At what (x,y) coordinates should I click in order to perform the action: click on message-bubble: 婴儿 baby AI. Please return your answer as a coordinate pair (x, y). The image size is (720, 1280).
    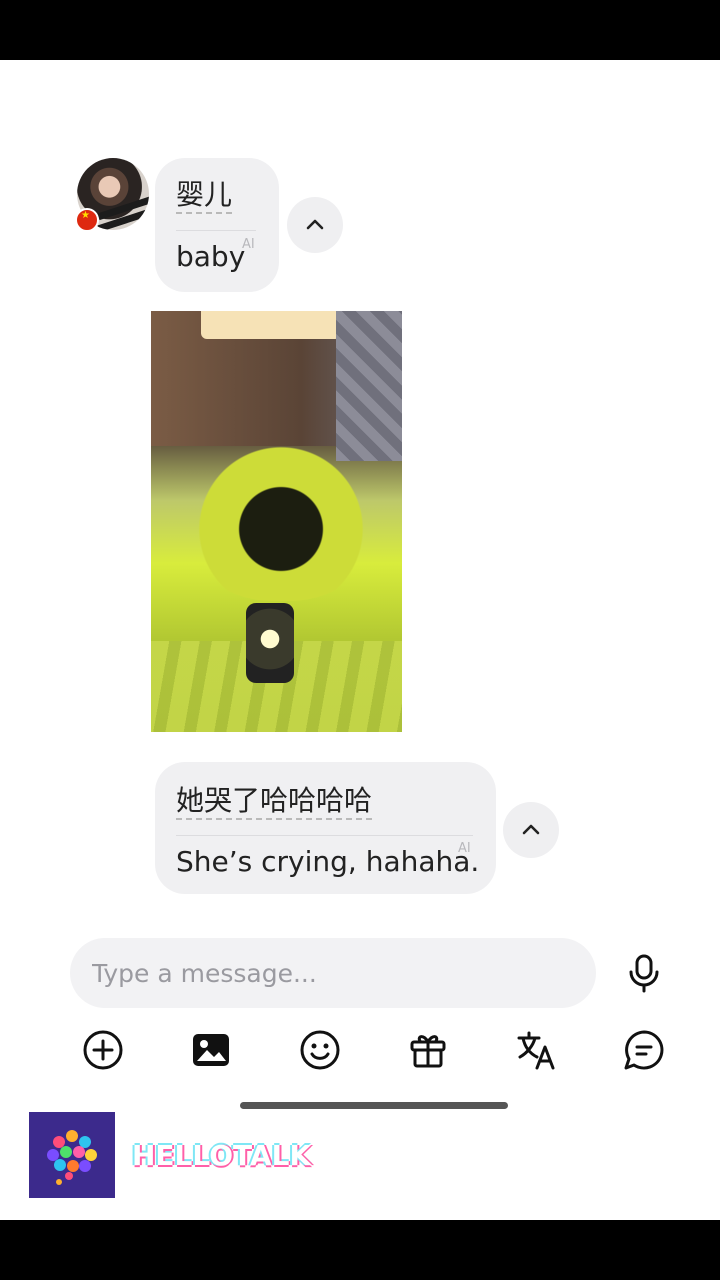
    Looking at the image, I should click on (217, 225).